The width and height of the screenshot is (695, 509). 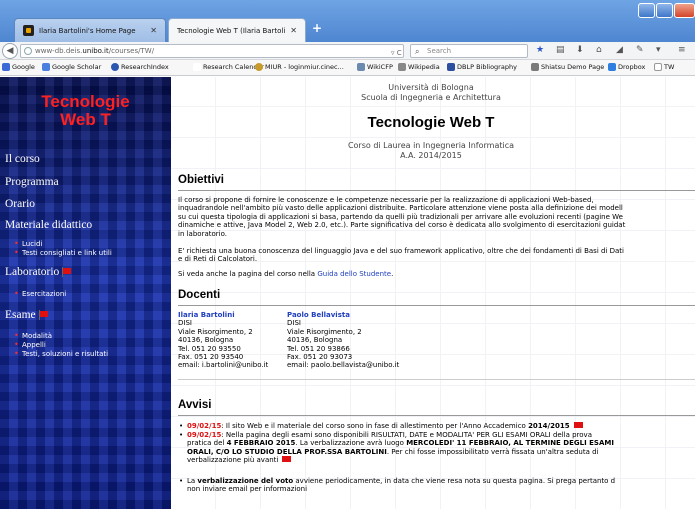 What do you see at coordinates (22, 159) in the screenshot?
I see `nav-il-corso: Il corso` at bounding box center [22, 159].